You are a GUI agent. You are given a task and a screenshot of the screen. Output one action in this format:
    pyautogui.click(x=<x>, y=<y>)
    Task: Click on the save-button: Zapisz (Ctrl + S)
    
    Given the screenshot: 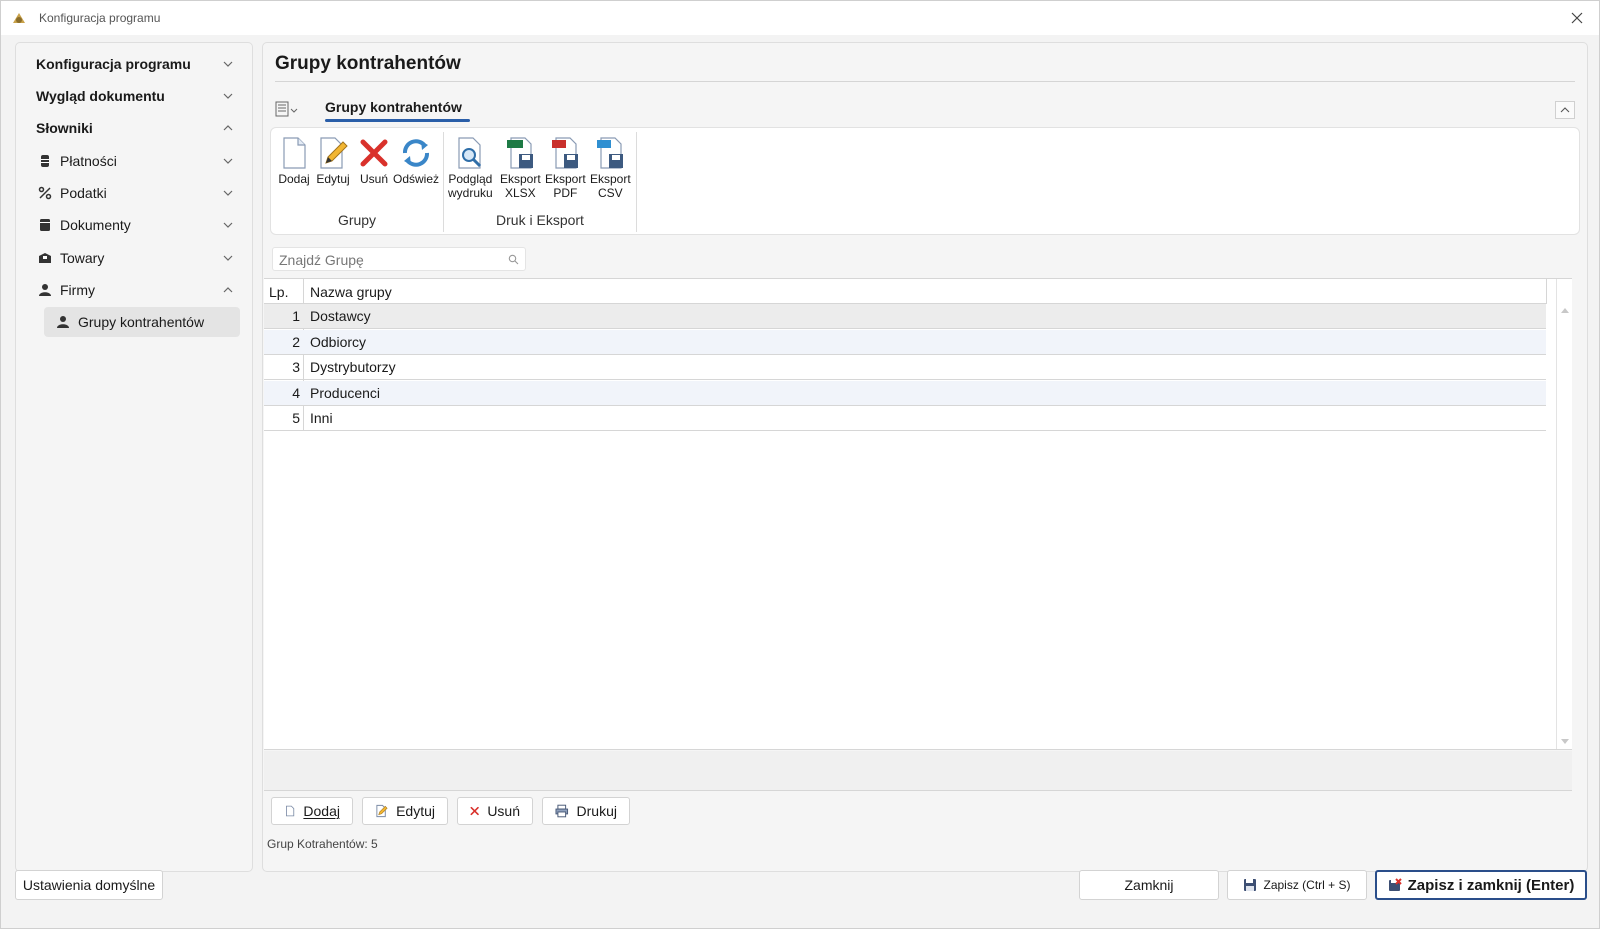 What is the action you would take?
    pyautogui.click(x=1297, y=885)
    